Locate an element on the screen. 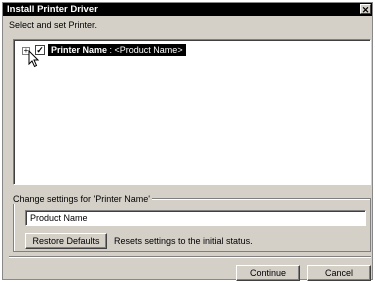 The height and width of the screenshot is (282, 375). product-name-input is located at coordinates (195, 218).